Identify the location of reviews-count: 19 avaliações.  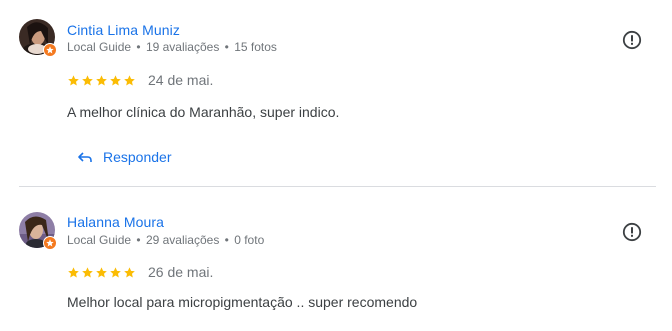
(182, 47).